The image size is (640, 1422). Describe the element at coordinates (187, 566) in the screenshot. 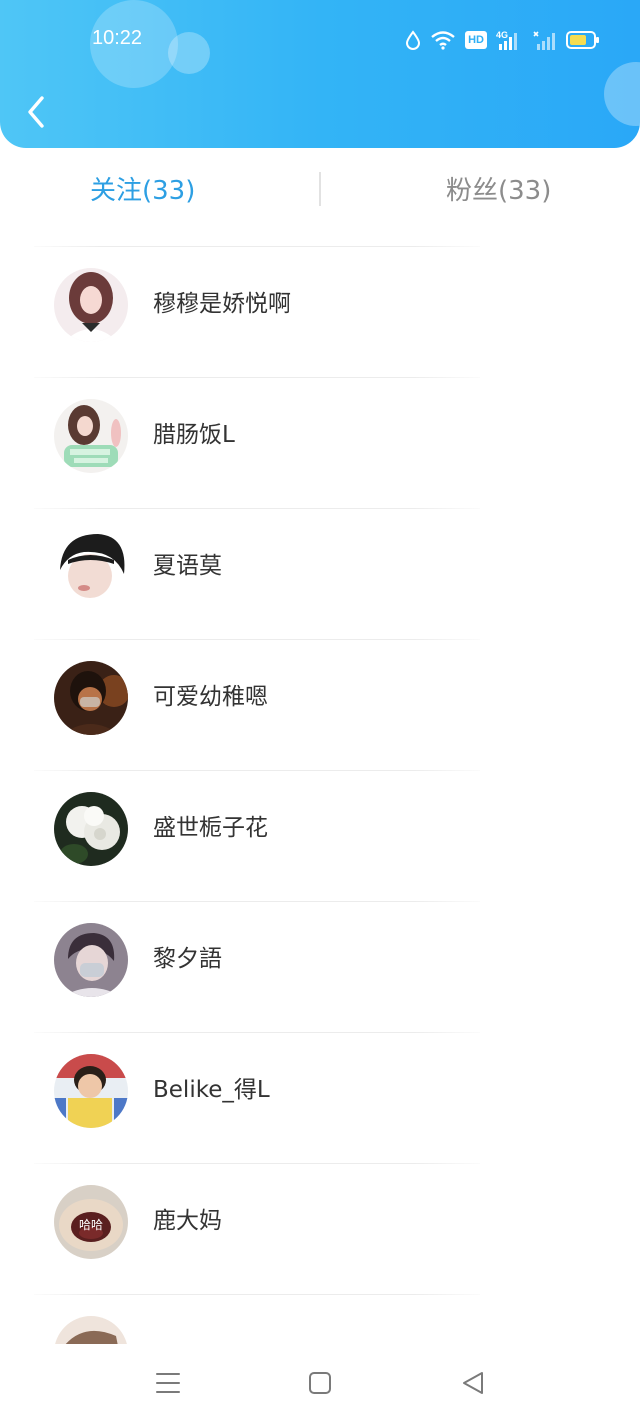

I see `user-name: 夏语莫` at that location.